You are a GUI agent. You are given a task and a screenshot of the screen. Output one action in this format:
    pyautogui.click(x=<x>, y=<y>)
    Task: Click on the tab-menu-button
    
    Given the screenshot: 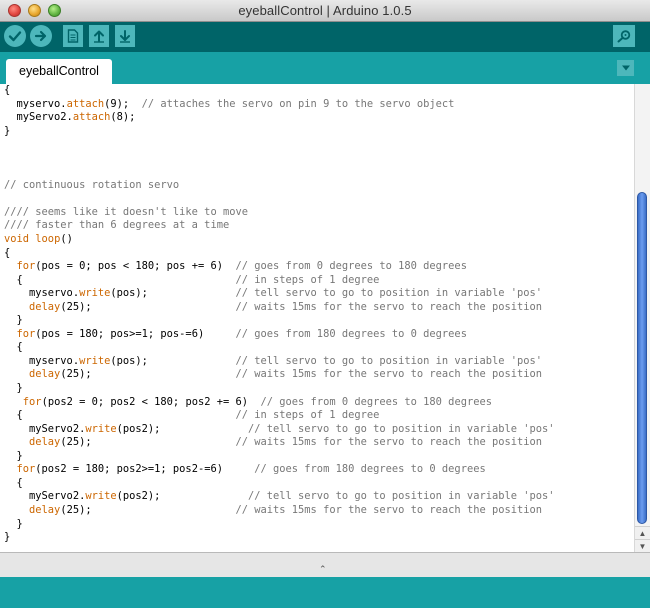 What is the action you would take?
    pyautogui.click(x=625, y=68)
    